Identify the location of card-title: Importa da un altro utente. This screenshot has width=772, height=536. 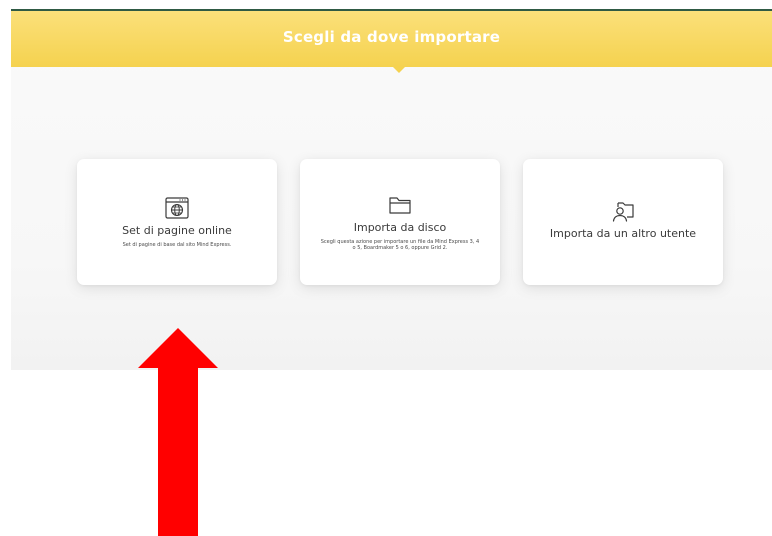
(623, 233).